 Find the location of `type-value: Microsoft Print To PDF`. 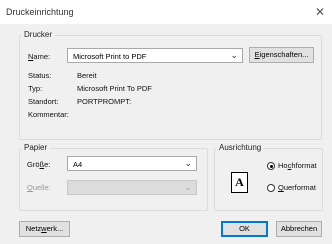

type-value: Microsoft Print To PDF is located at coordinates (114, 88).